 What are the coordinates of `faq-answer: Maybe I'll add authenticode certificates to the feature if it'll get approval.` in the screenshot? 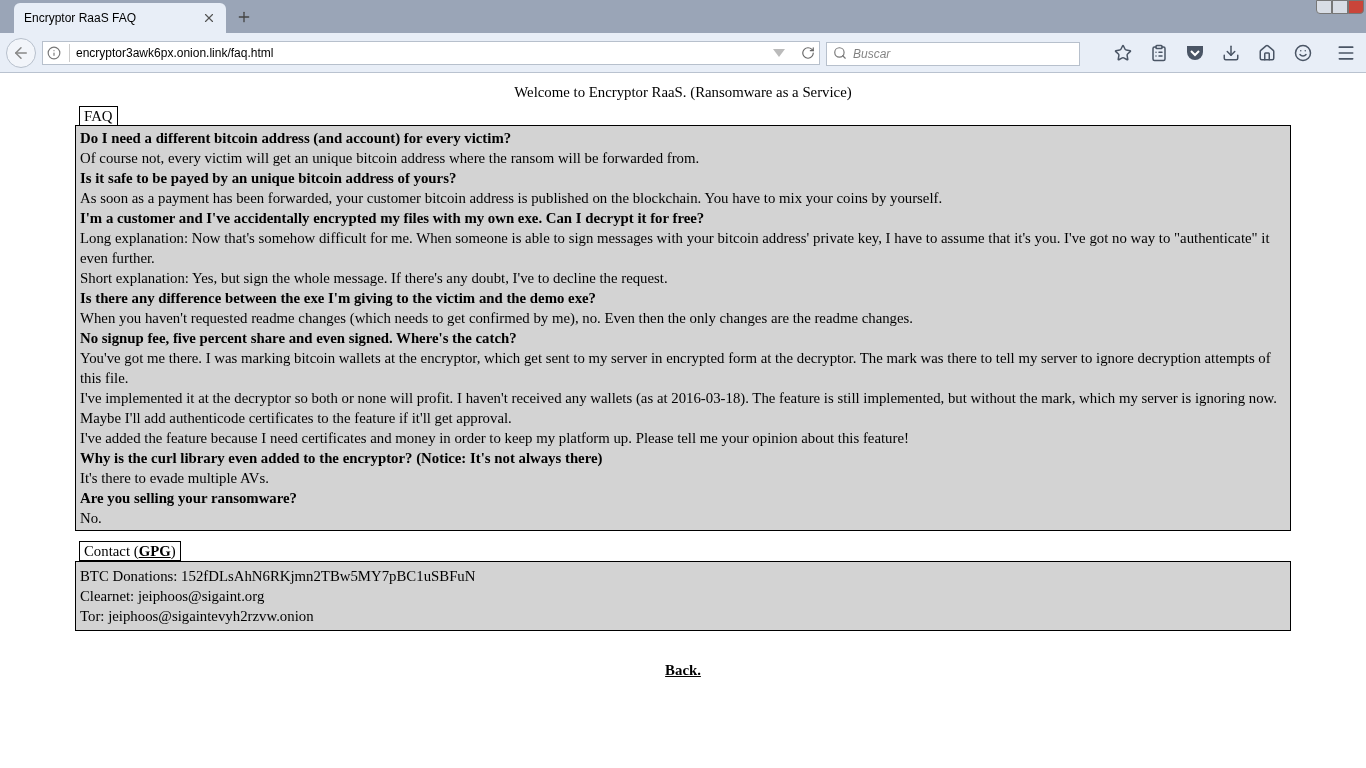 It's located at (296, 418).